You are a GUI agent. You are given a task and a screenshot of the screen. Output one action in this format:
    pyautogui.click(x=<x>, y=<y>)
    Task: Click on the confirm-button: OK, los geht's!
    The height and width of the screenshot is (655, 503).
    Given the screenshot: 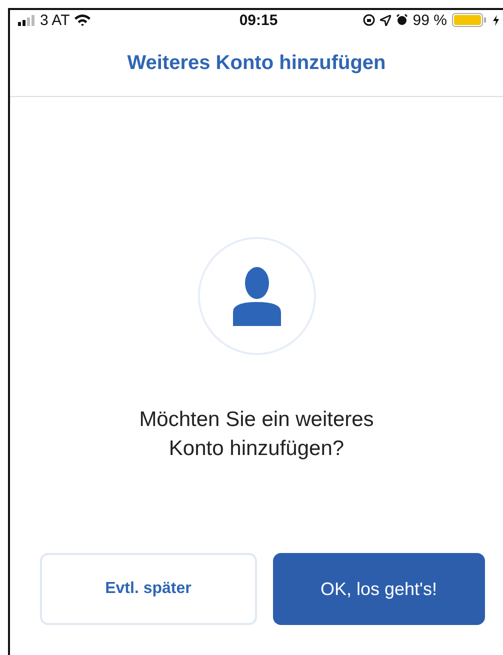 What is the action you would take?
    pyautogui.click(x=378, y=589)
    